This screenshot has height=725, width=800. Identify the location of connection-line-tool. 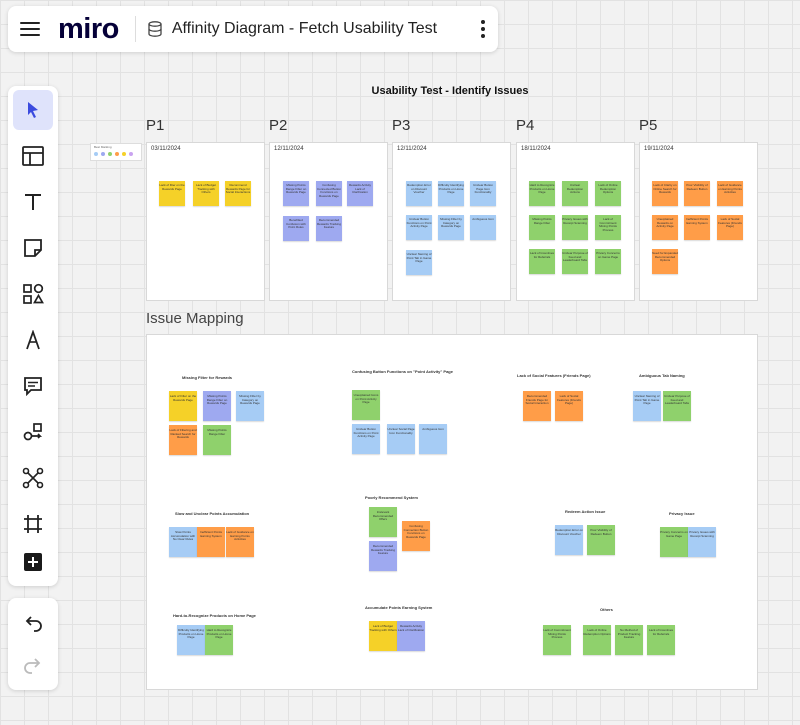
(33, 432).